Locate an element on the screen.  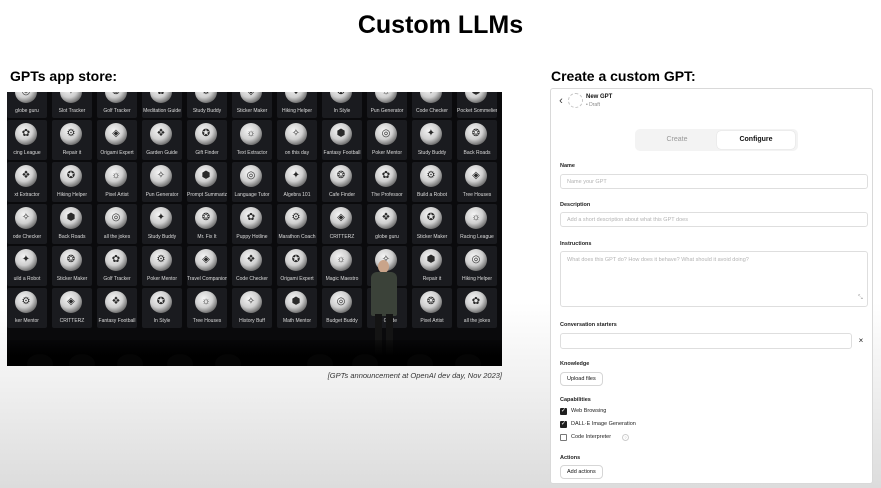
app-tile-label: Language Tutor is located at coordinates (252, 195).